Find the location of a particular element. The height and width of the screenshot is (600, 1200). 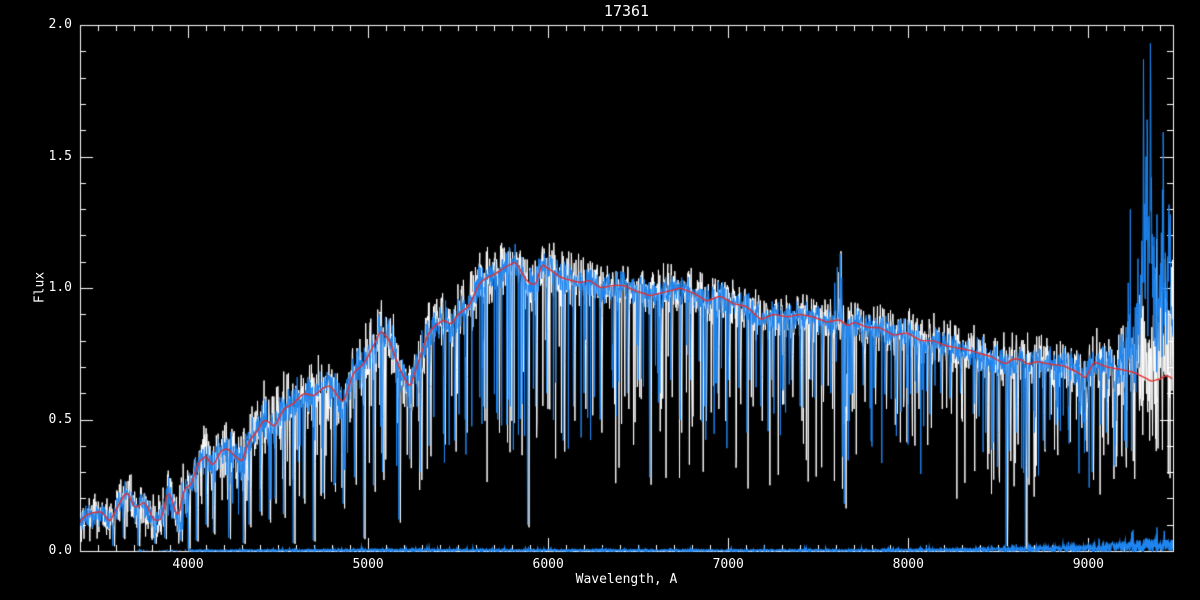

y-tick-label: 0.0 is located at coordinates (60, 550).